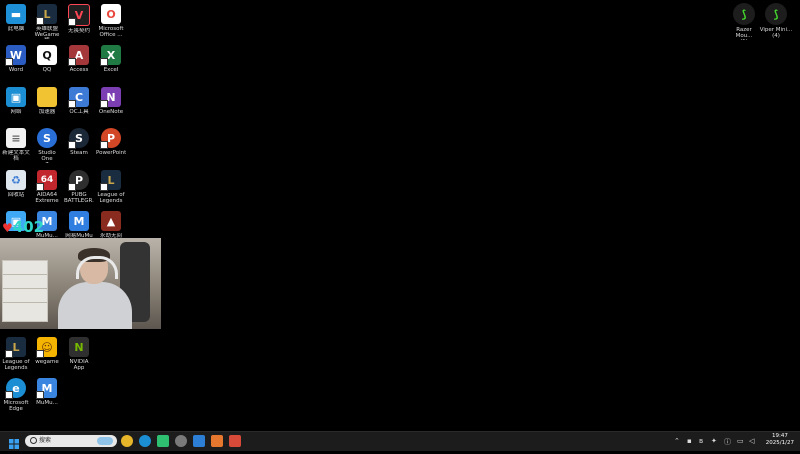 This screenshot has width=800, height=454. Describe the element at coordinates (235, 441) in the screenshot. I see `taskbar-app-red` at that location.